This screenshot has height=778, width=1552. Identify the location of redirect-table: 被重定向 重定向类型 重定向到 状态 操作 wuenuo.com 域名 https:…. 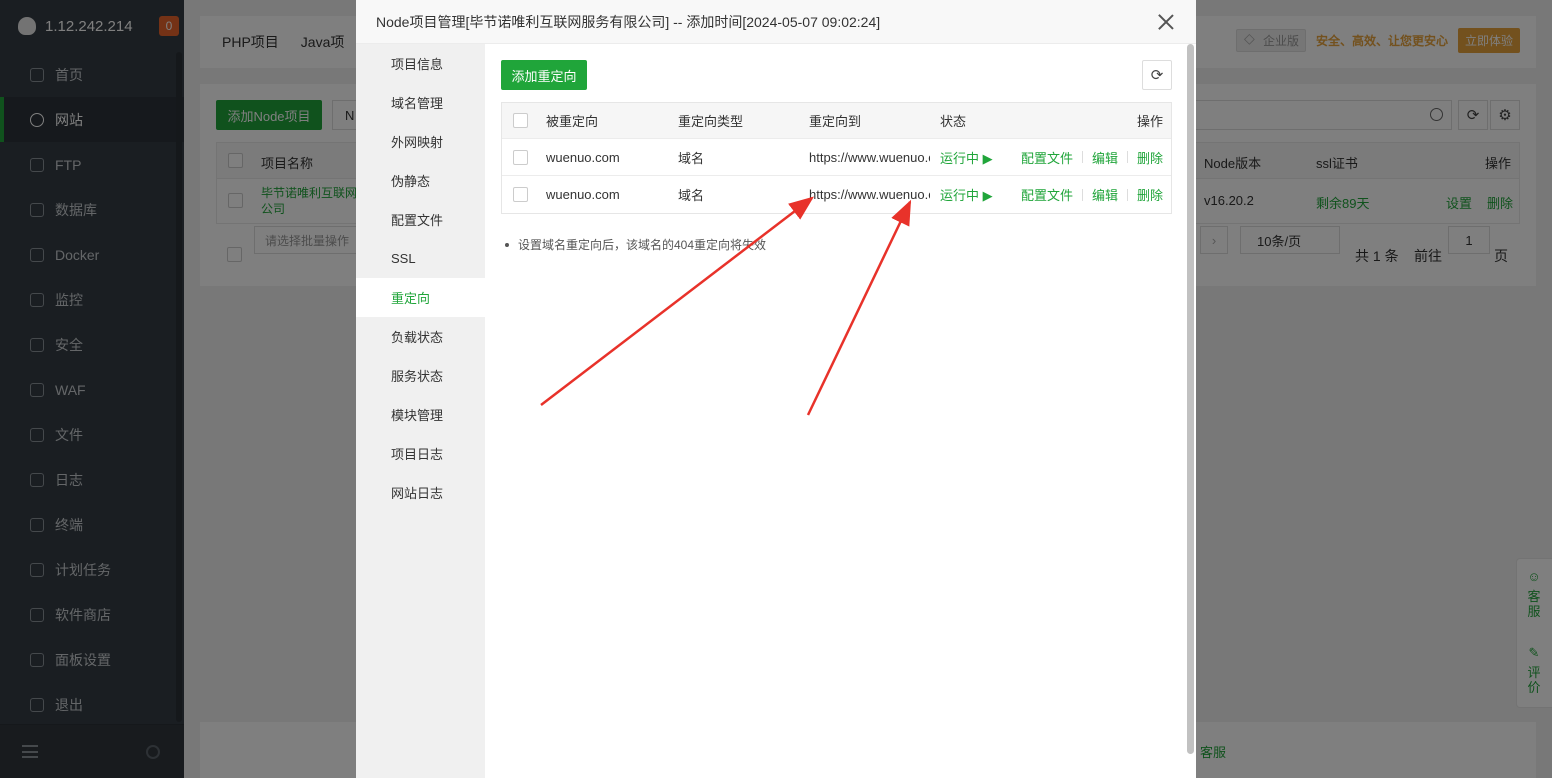
(836, 158).